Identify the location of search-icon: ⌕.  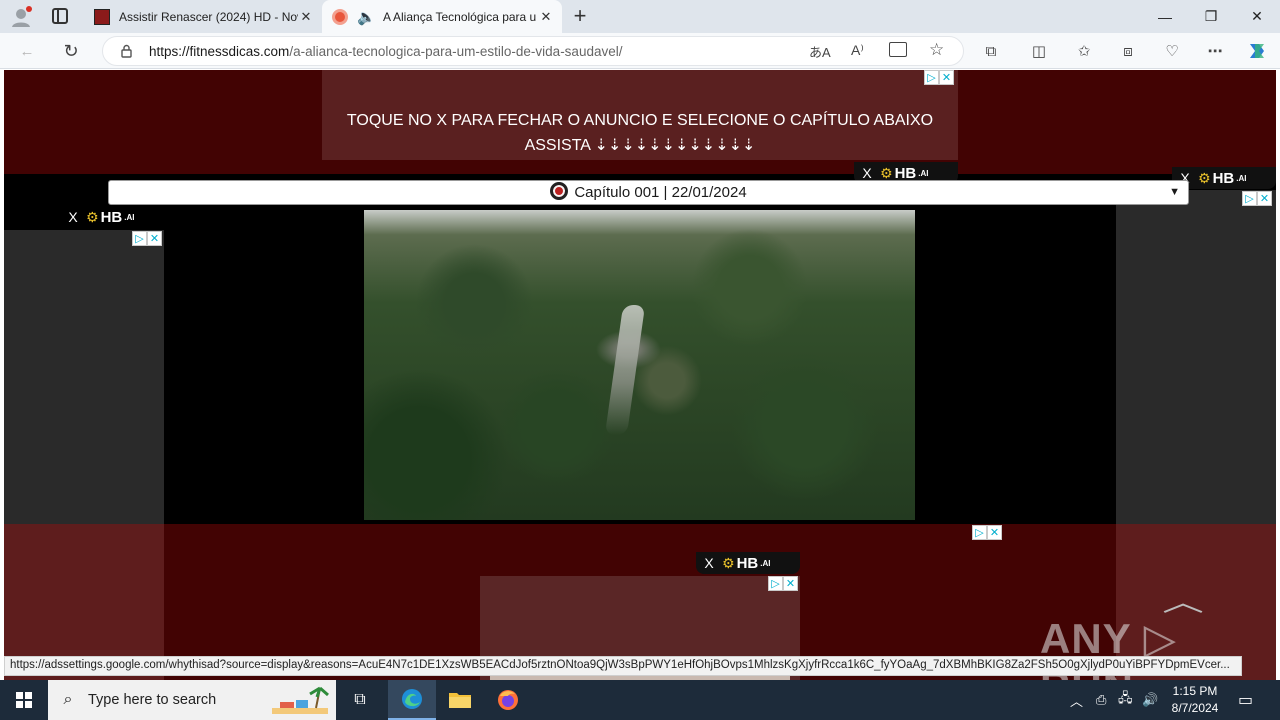
(68, 699).